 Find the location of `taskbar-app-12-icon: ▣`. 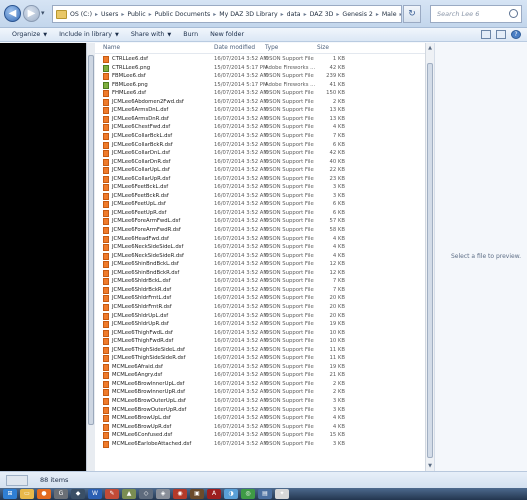

taskbar-app-12-icon: ▣ is located at coordinates (197, 494).